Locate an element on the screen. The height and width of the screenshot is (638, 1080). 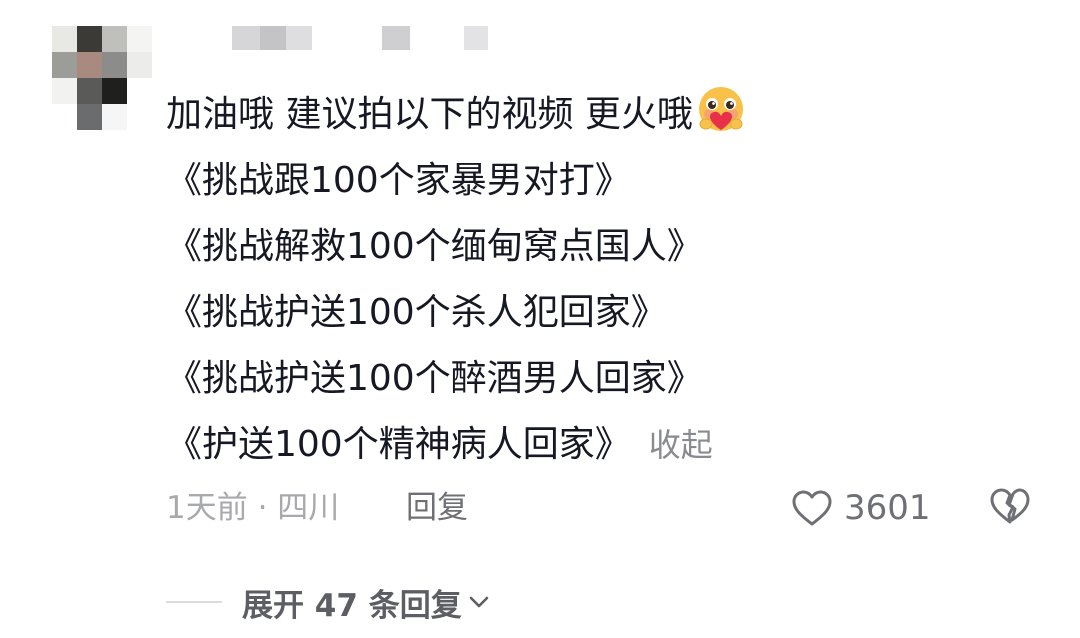
like-button: 3601 is located at coordinates (860, 508).